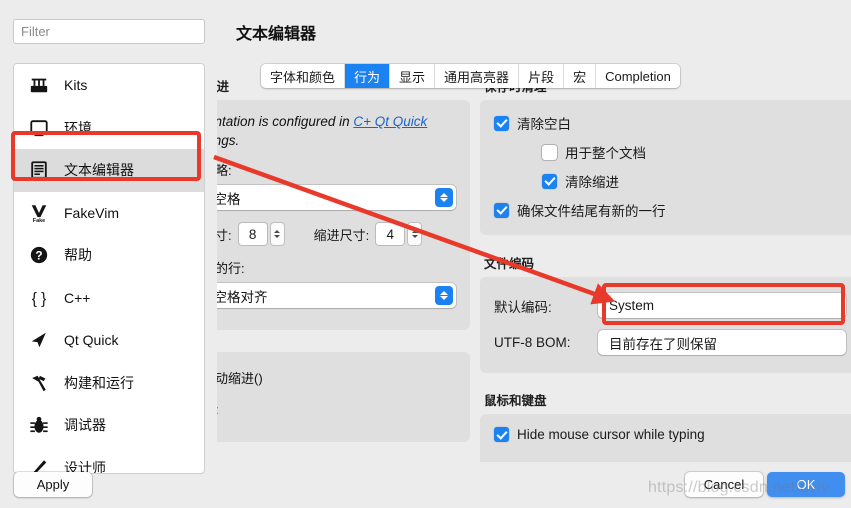  I want to click on default-encoding-field: System, so click(722, 305).